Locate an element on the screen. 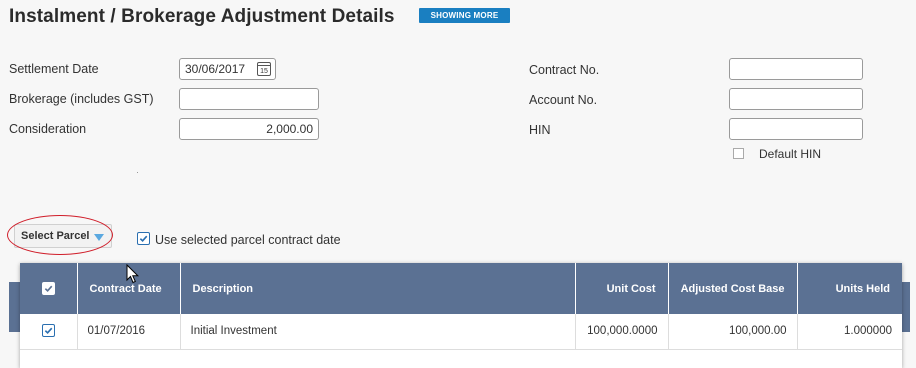  select-all-header is located at coordinates (49, 288).